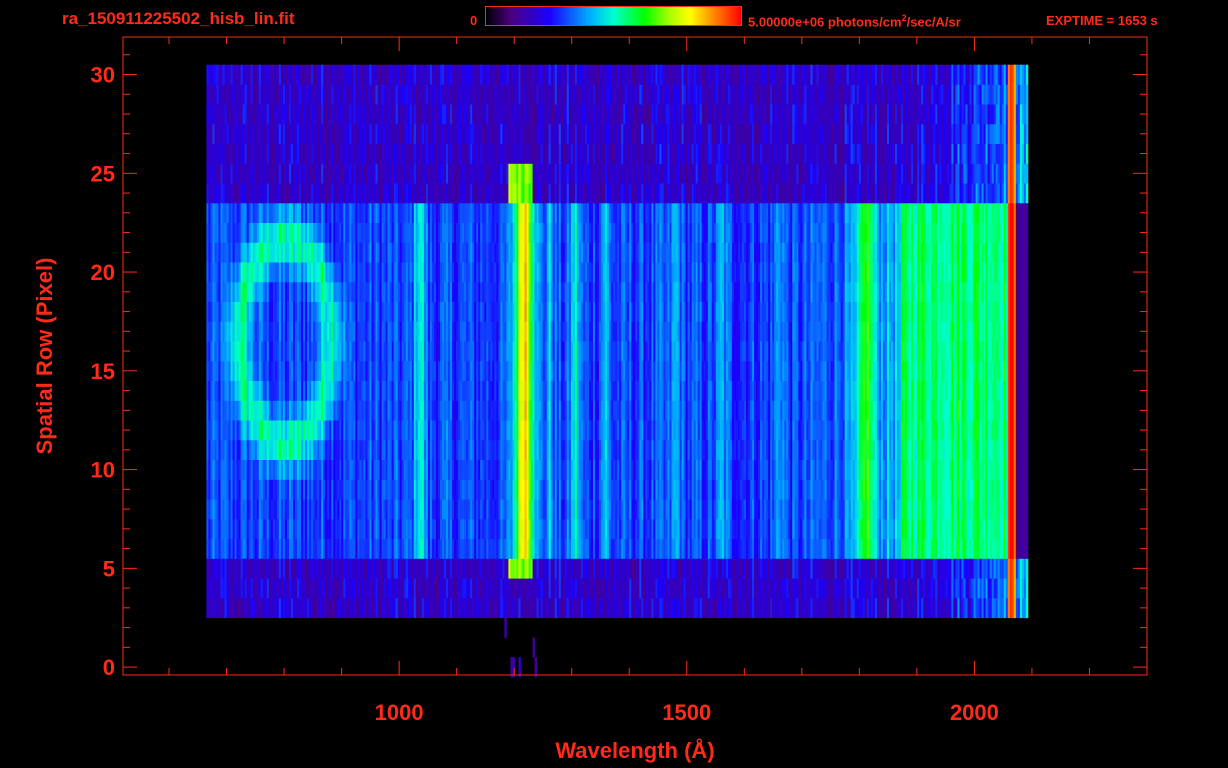 Image resolution: width=1228 pixels, height=768 pixels. What do you see at coordinates (974, 712) in the screenshot?
I see `x-tick-label: 2000` at bounding box center [974, 712].